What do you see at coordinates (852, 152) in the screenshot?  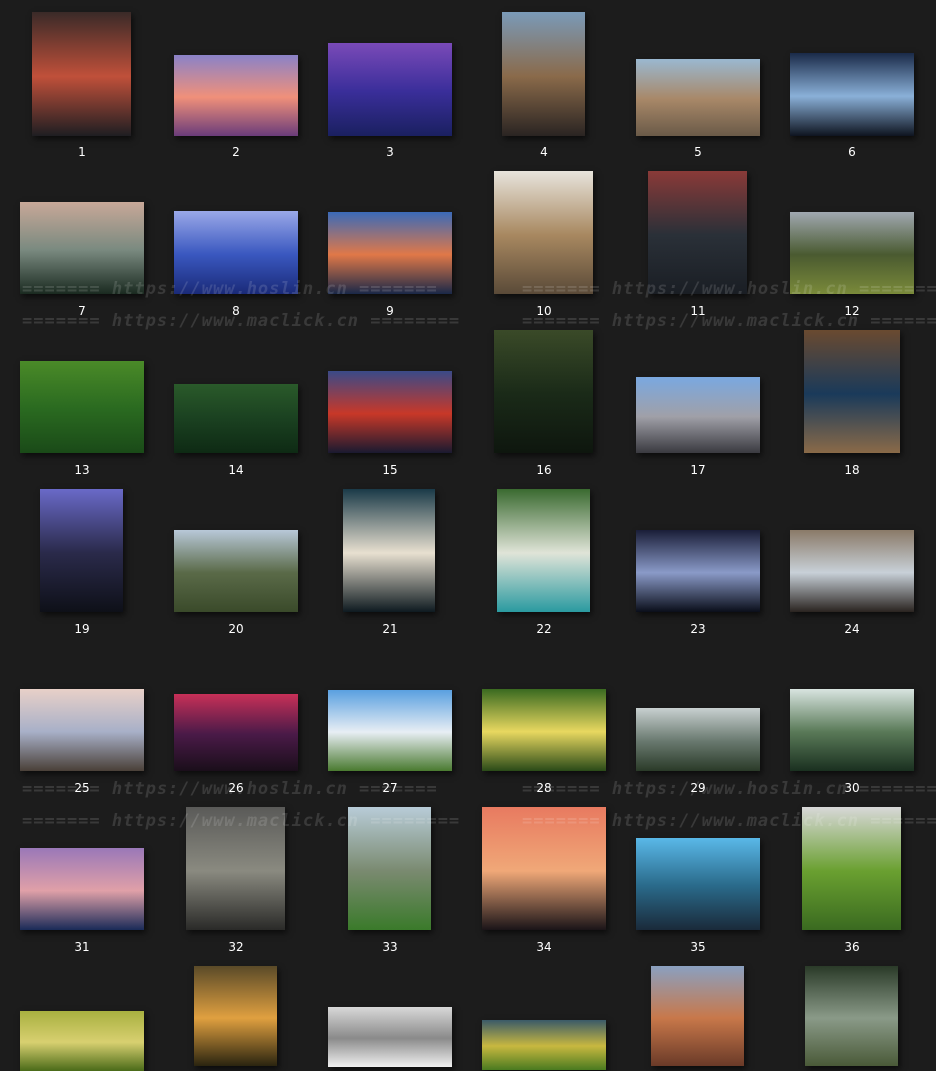 I see `thumbnail-label: 6` at bounding box center [852, 152].